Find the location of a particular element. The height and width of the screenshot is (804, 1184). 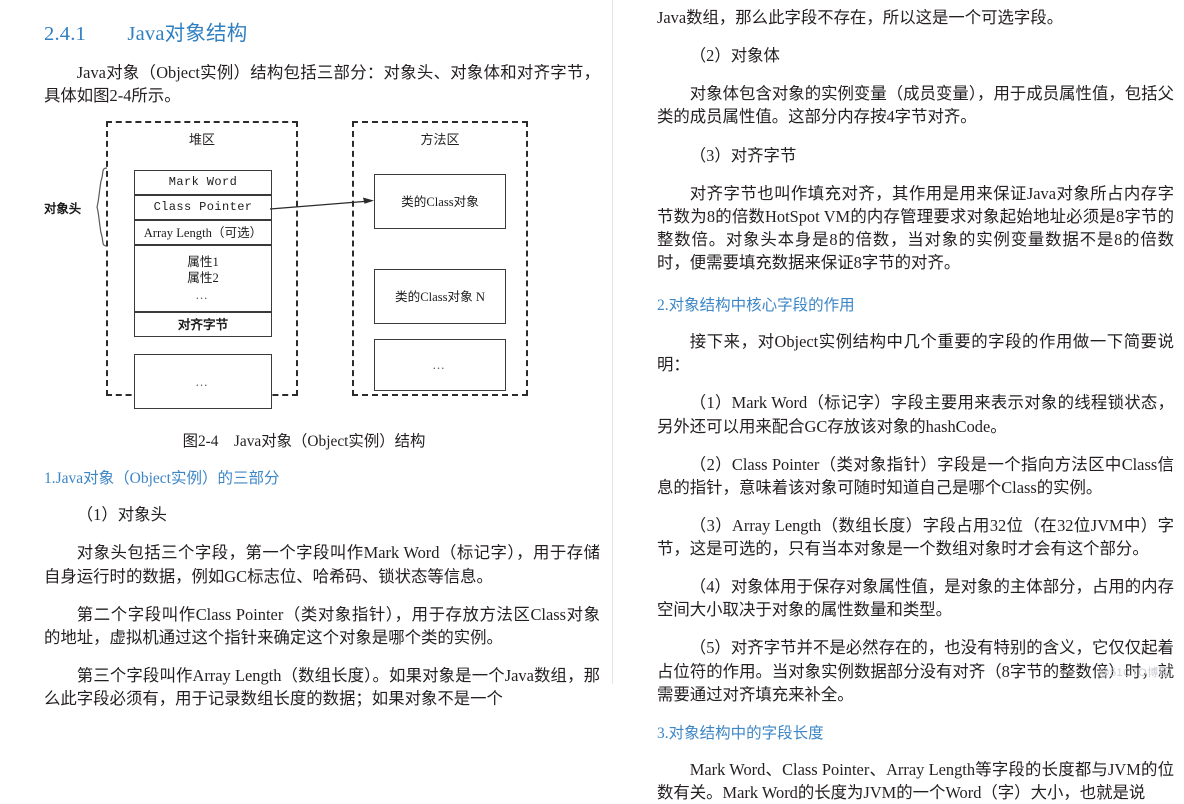

item-title-object-header: （1）对象头 is located at coordinates (121, 515).